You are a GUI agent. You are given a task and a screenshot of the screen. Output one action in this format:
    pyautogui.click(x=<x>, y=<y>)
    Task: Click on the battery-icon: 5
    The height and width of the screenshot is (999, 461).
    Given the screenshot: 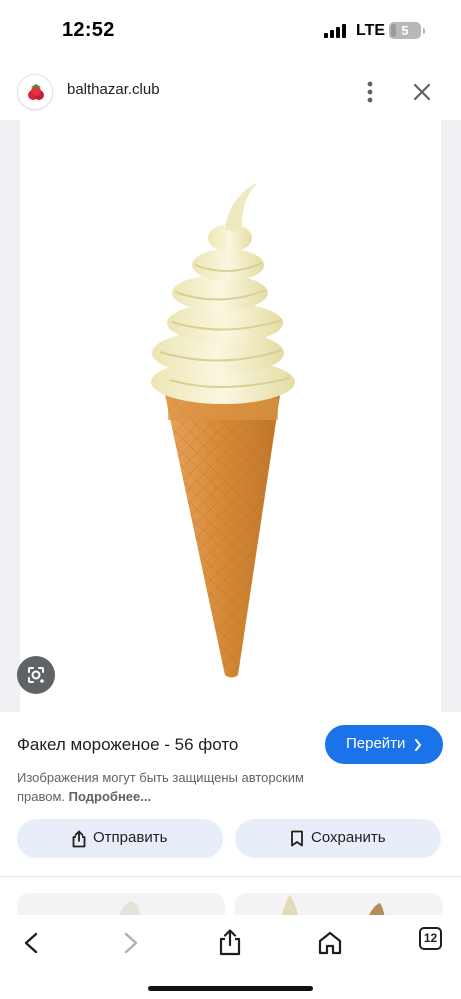 What is the action you would take?
    pyautogui.click(x=405, y=30)
    